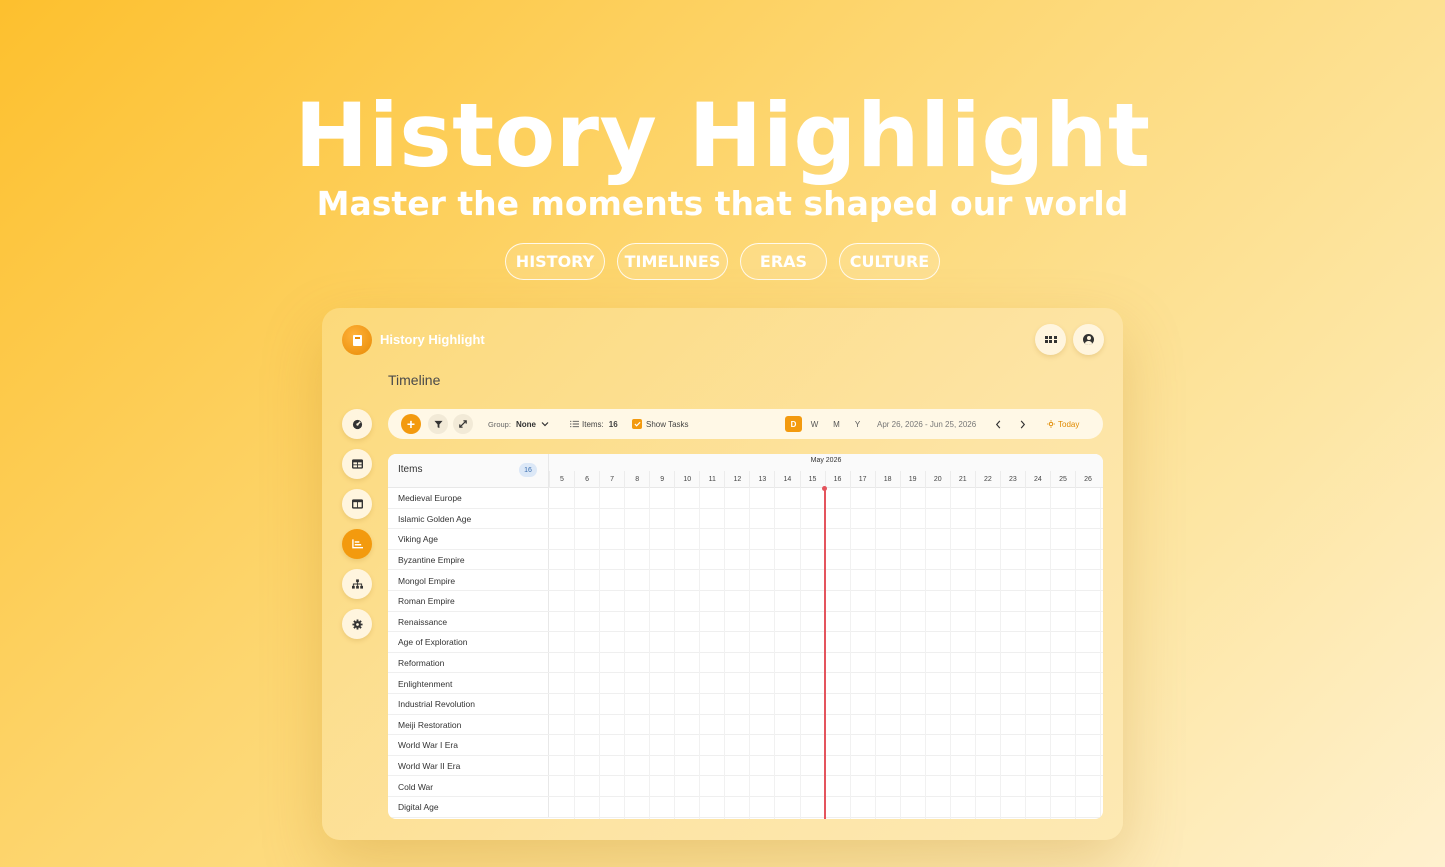 Image resolution: width=1445 pixels, height=867 pixels. What do you see at coordinates (814, 424) in the screenshot?
I see `view-week-button: W` at bounding box center [814, 424].